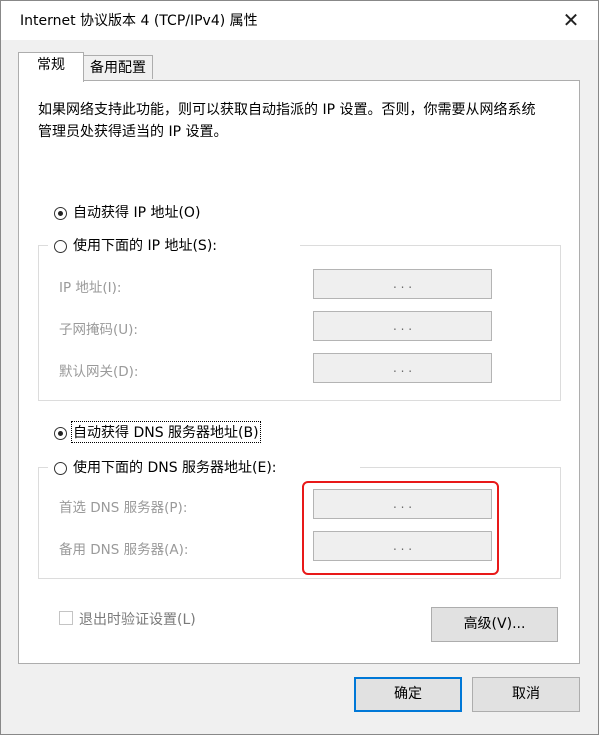 This screenshot has height=735, width=599. Describe the element at coordinates (402, 284) in the screenshot. I see `ip-address-field: . . .` at that location.